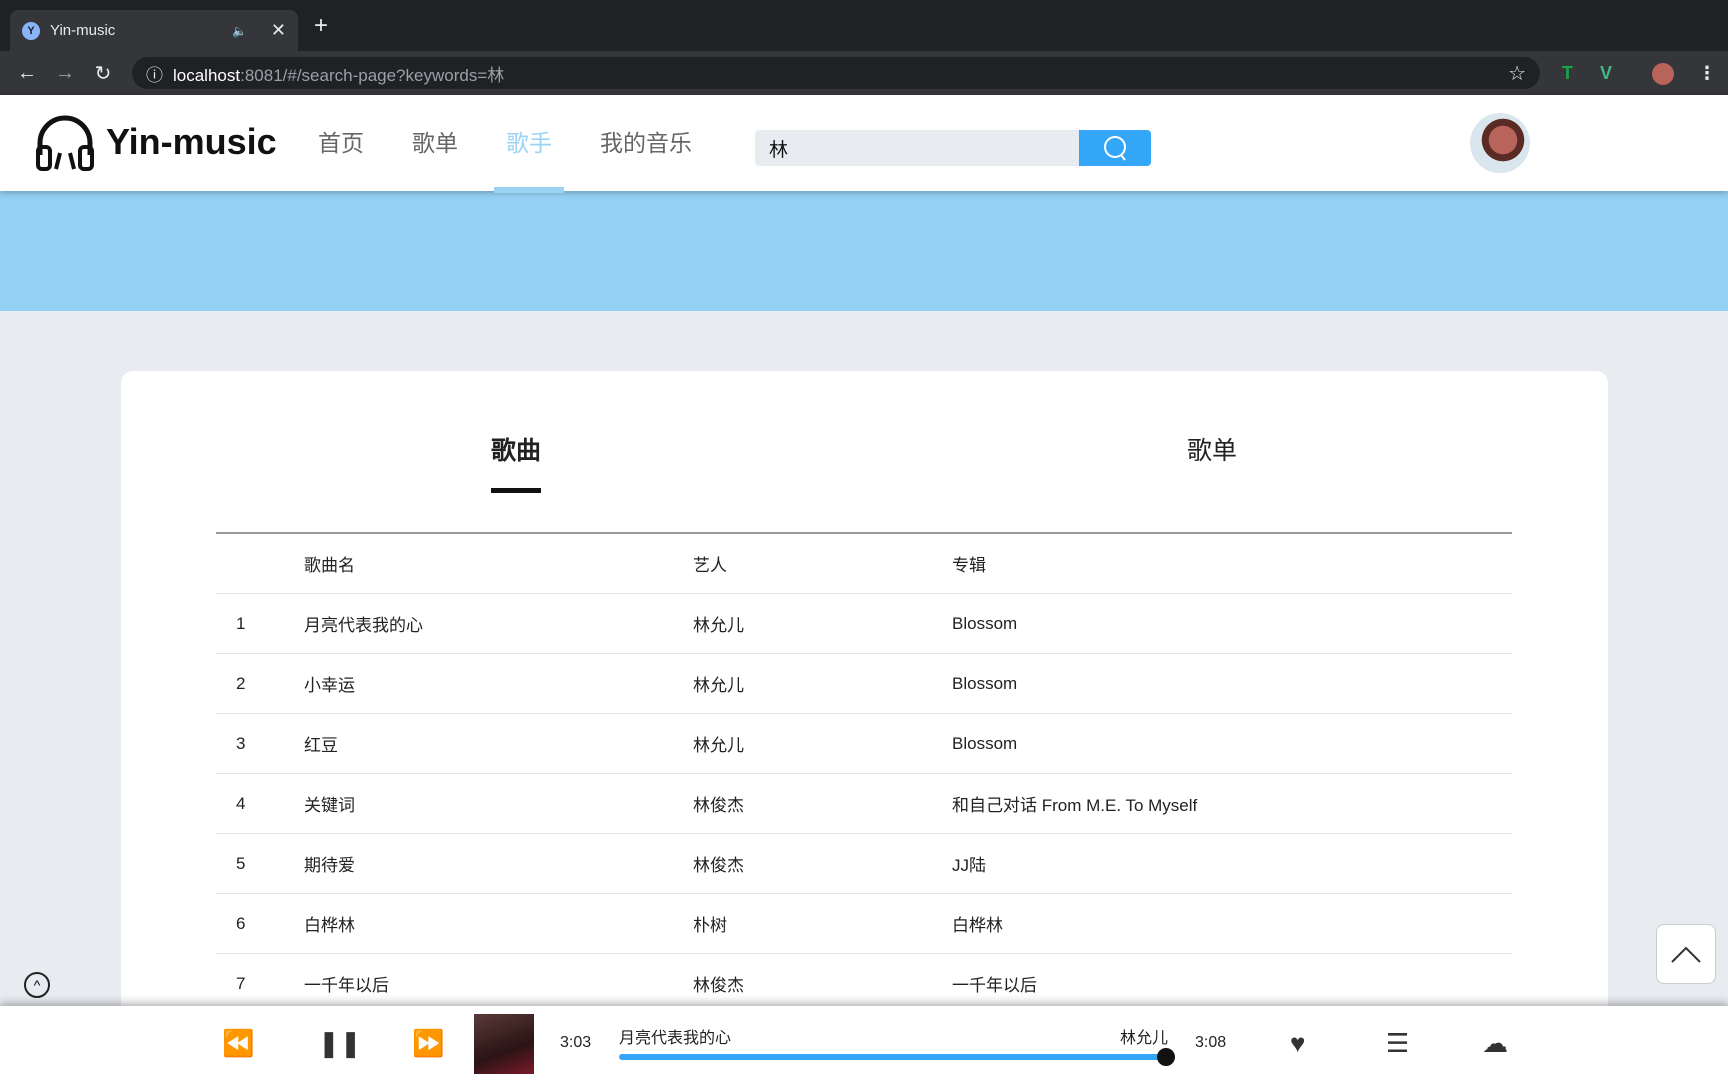 This screenshot has height=1080, width=1728. Describe the element at coordinates (329, 805) in the screenshot. I see `song-name: 关键词` at that location.